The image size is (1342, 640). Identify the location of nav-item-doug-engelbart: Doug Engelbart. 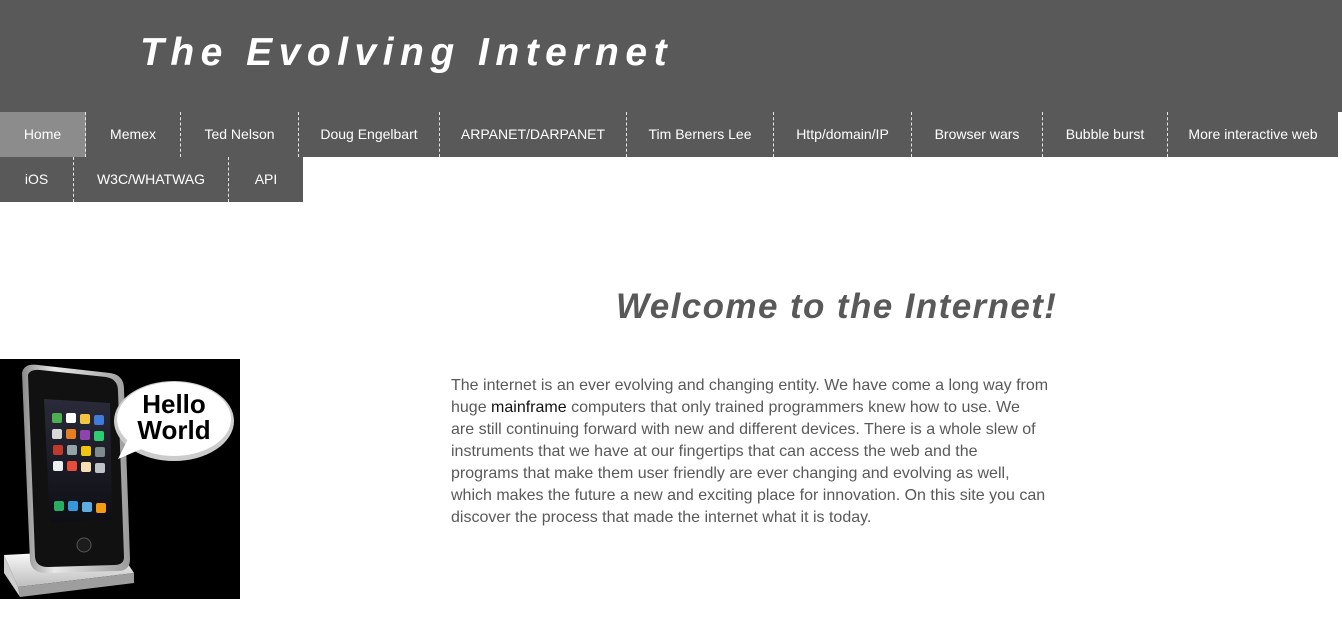
(369, 134).